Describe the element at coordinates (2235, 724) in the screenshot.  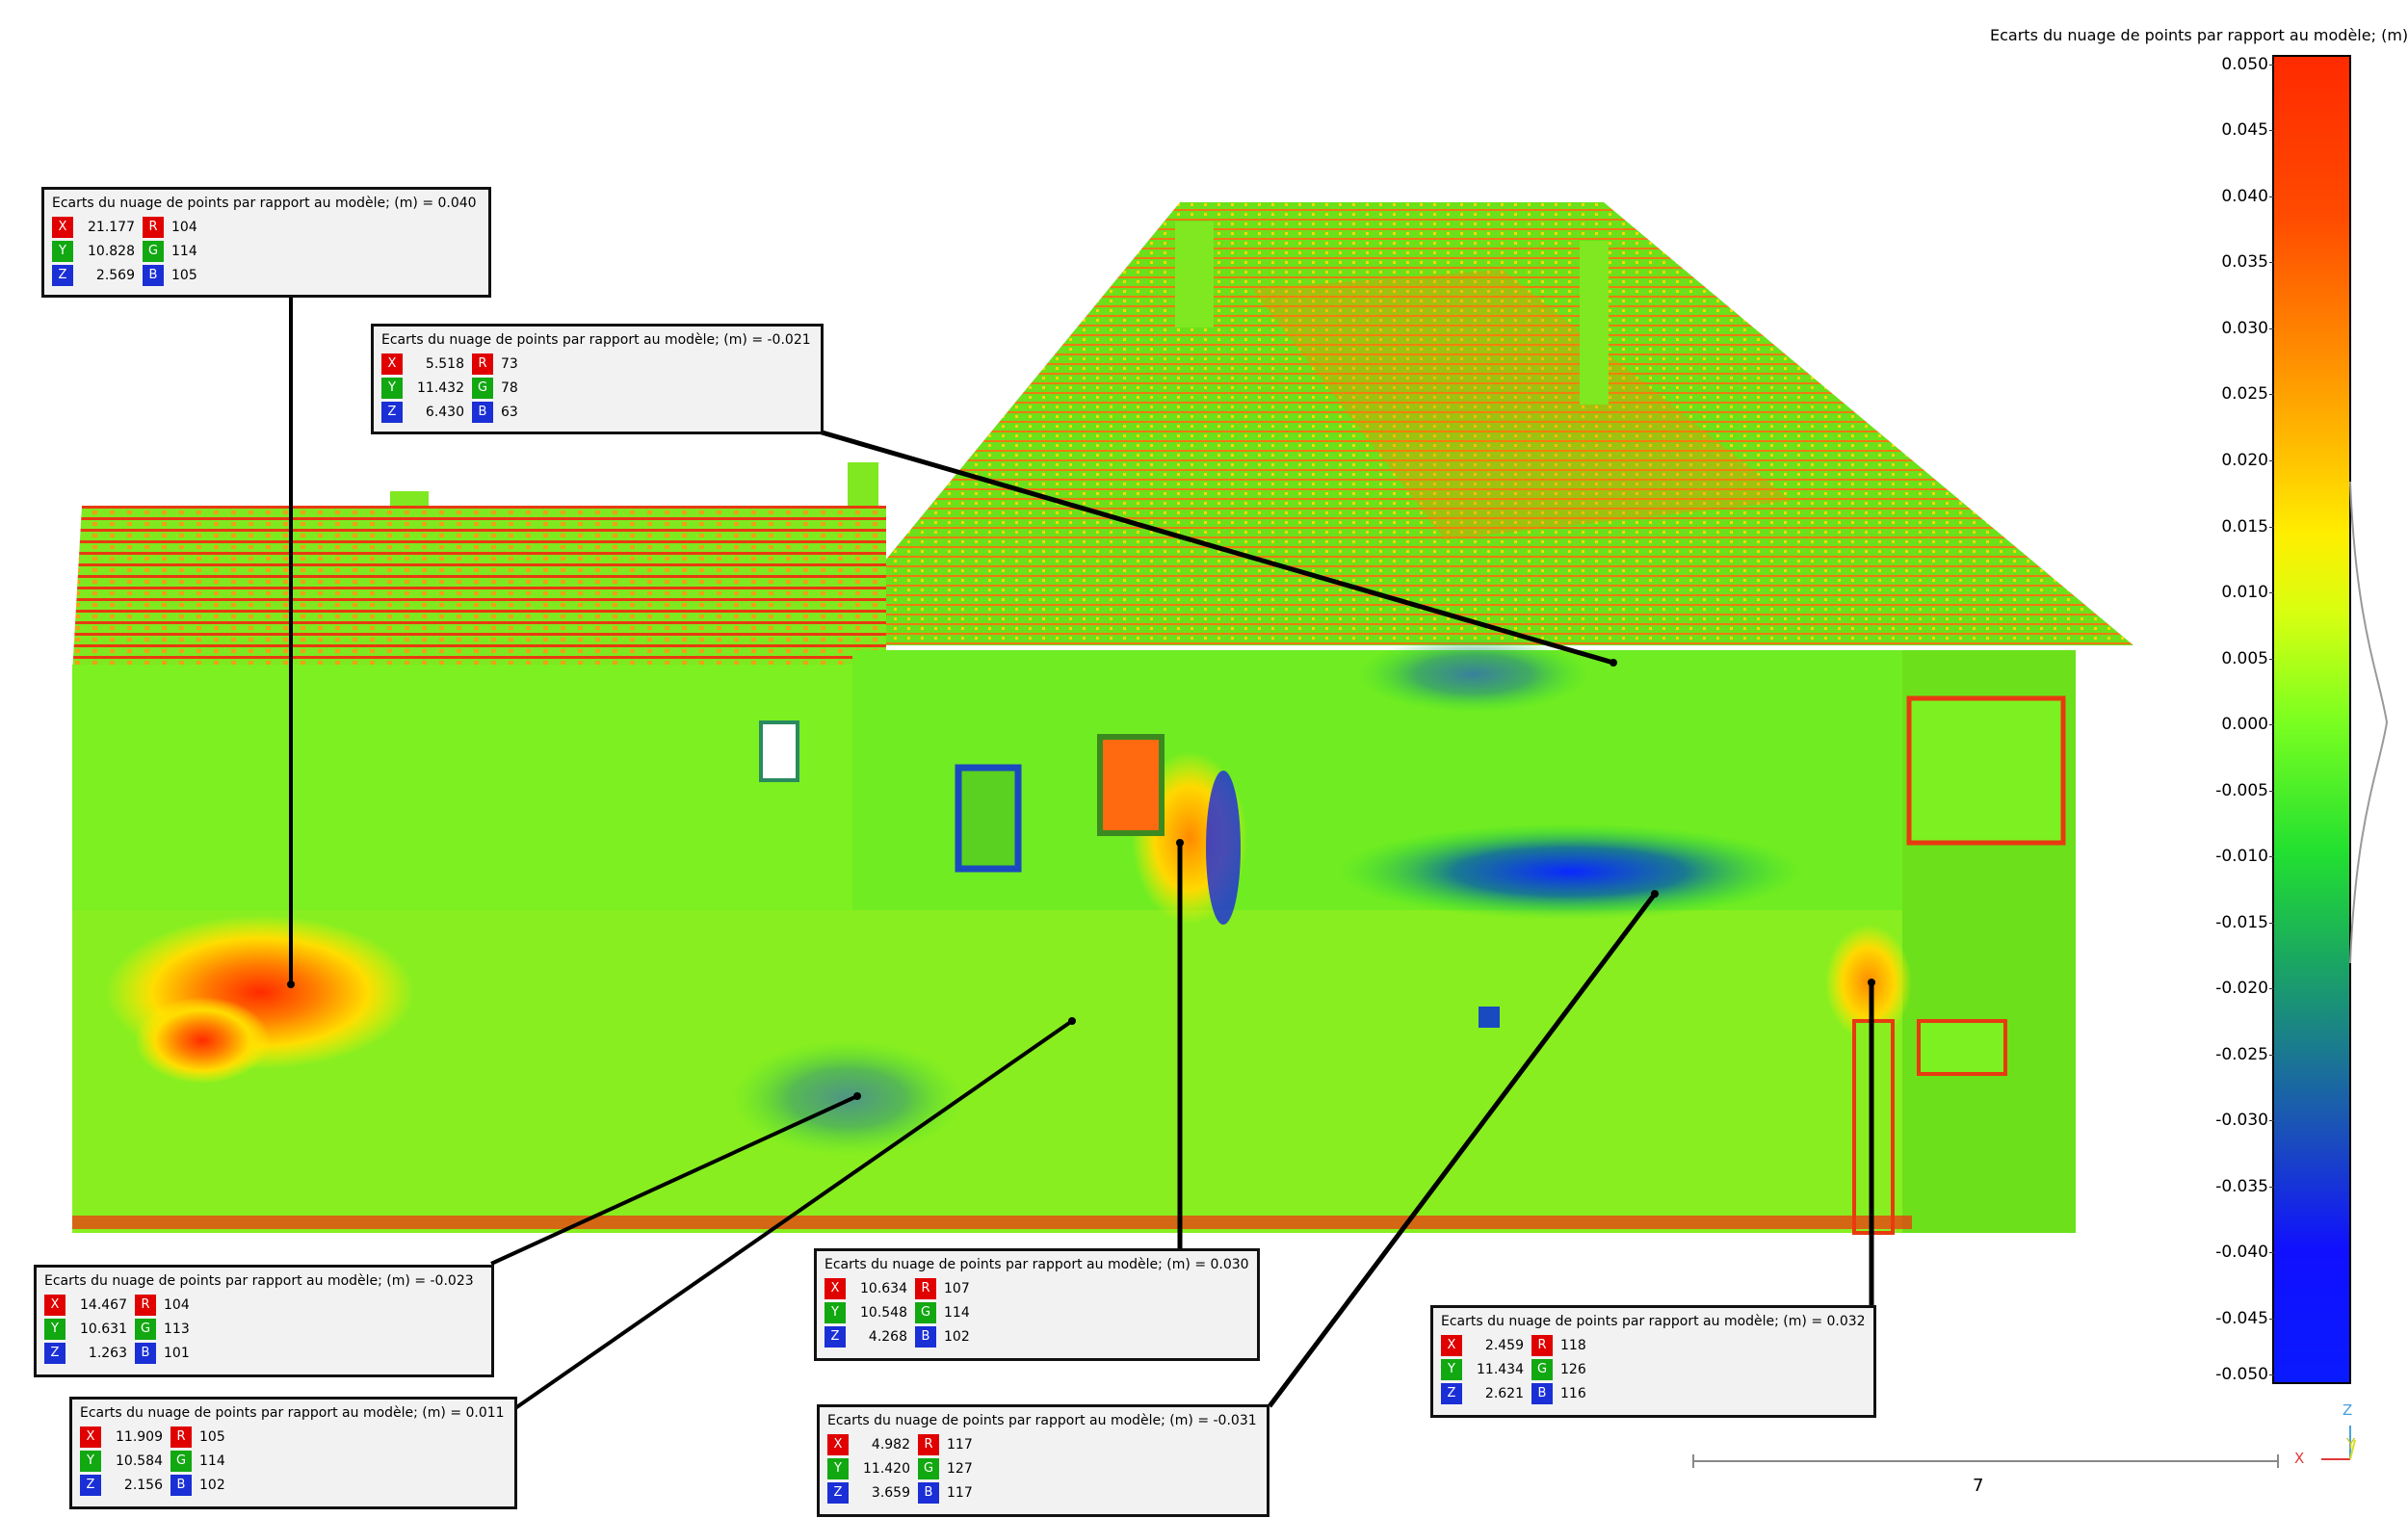
I see `color-bar-tick: 0.000` at that location.